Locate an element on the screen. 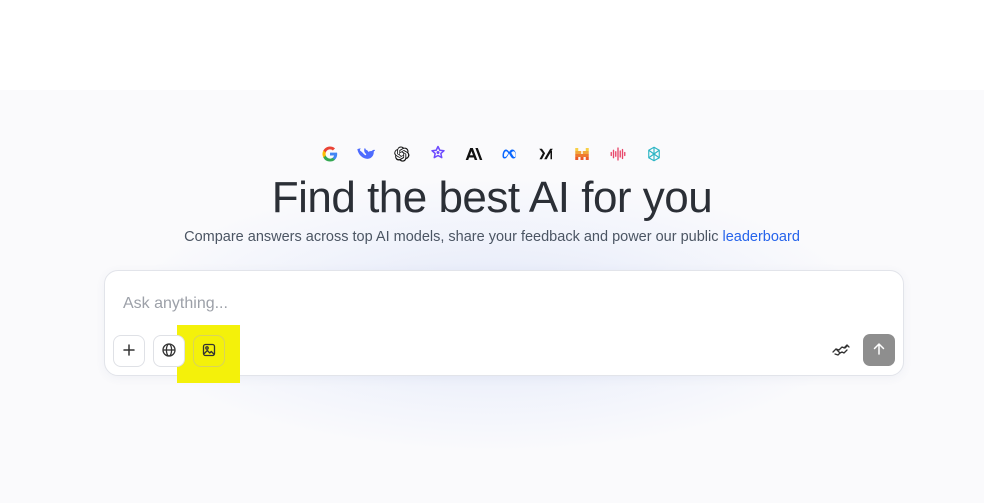  openai-logo-icon is located at coordinates (402, 154).